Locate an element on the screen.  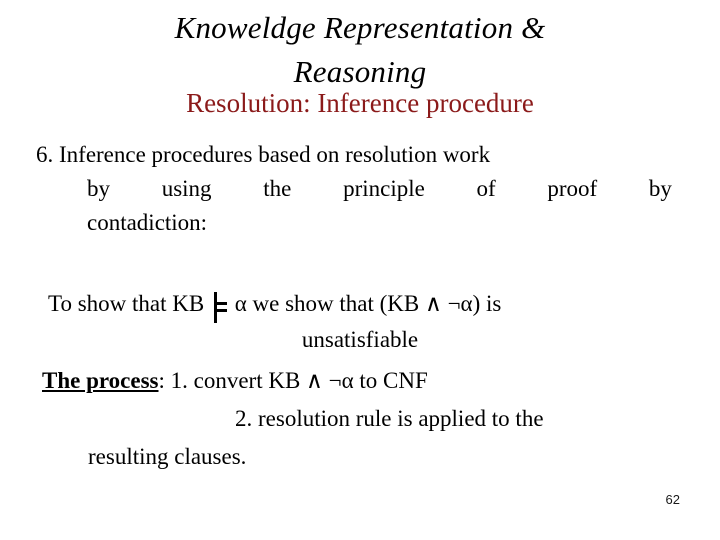
unsatisfiable-line: unsatisfiable is located at coordinates (360, 339).